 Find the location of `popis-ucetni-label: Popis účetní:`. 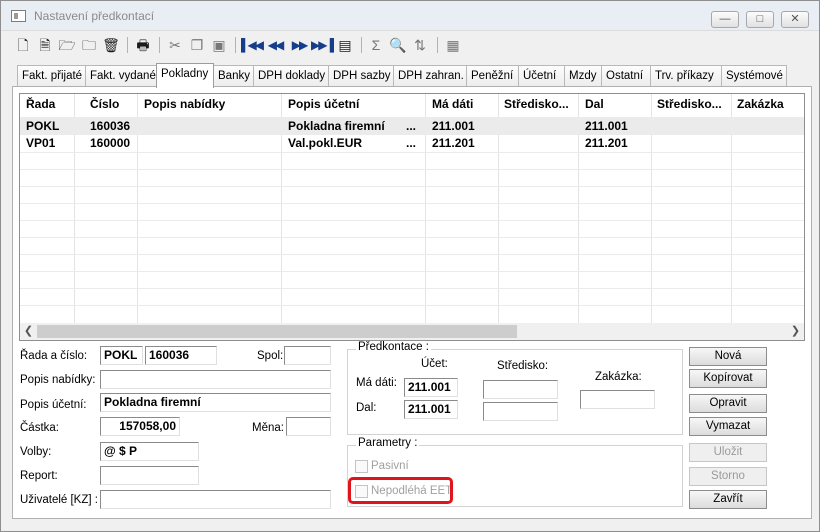

popis-ucetni-label: Popis účetní: is located at coordinates (53, 405).